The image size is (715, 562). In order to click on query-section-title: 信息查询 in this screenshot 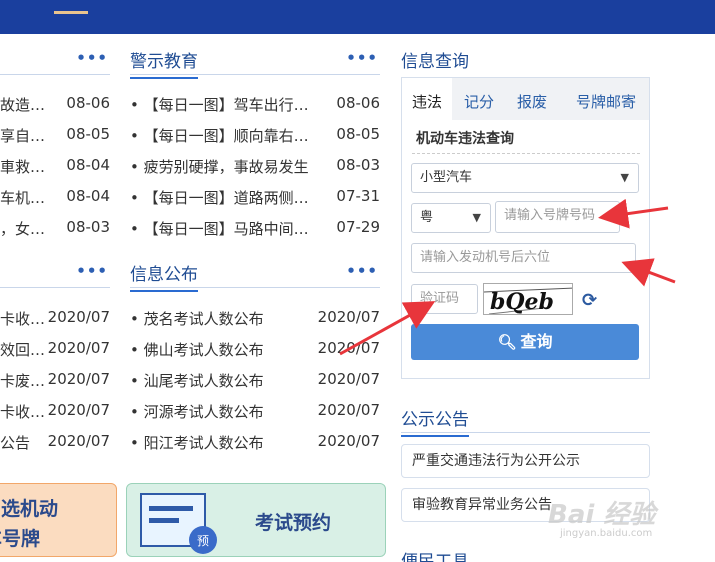, I will do `click(435, 62)`.